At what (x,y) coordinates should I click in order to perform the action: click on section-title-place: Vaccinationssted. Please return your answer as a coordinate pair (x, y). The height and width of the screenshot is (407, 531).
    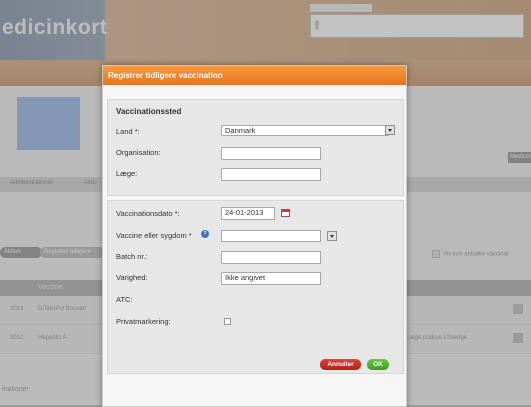
    Looking at the image, I should click on (149, 111).